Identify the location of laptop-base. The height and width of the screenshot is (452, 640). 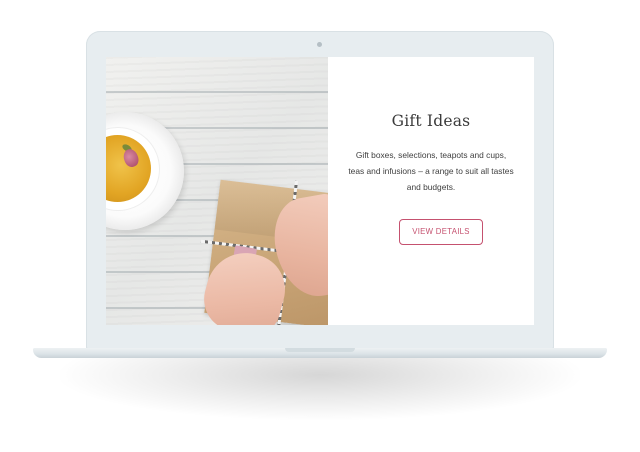
(320, 353).